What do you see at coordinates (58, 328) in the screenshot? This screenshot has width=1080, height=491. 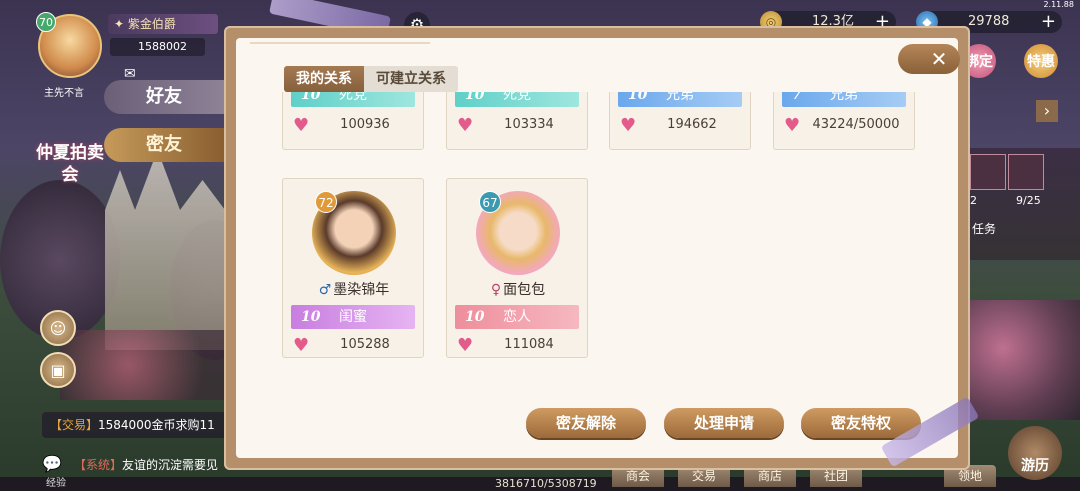 I see `social-people-icon: ☺` at bounding box center [58, 328].